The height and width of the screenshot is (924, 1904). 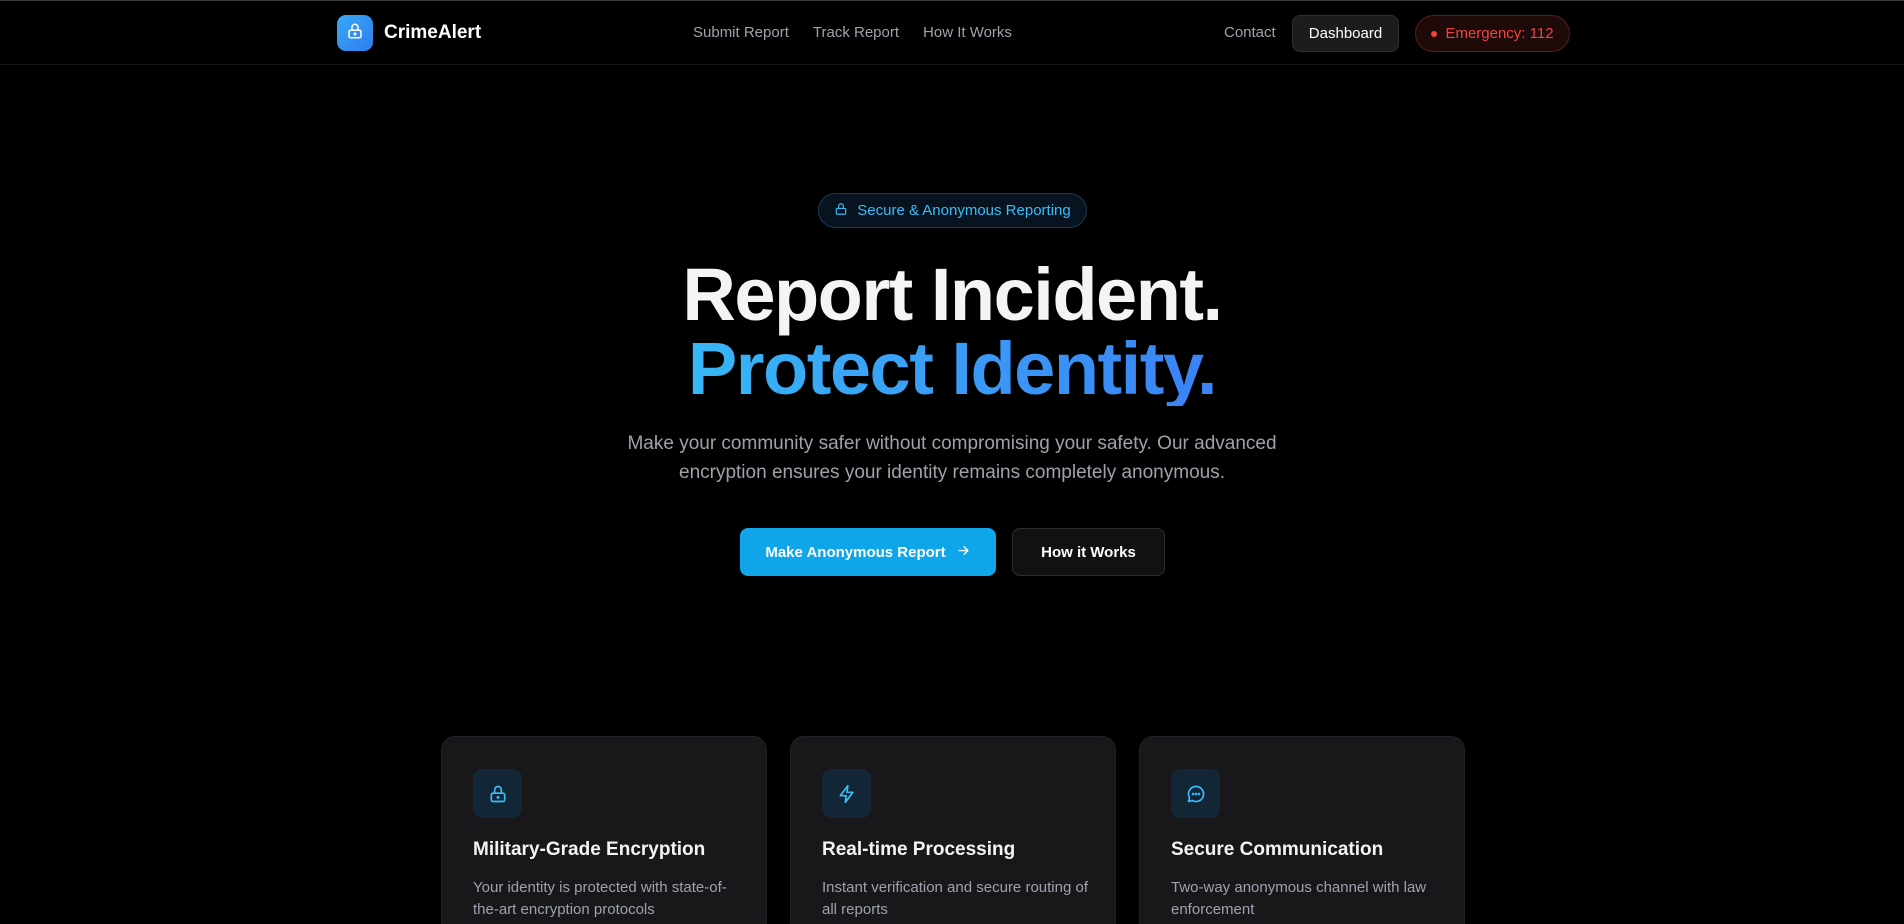 I want to click on nav-how-it-works: How It Works, so click(x=967, y=32).